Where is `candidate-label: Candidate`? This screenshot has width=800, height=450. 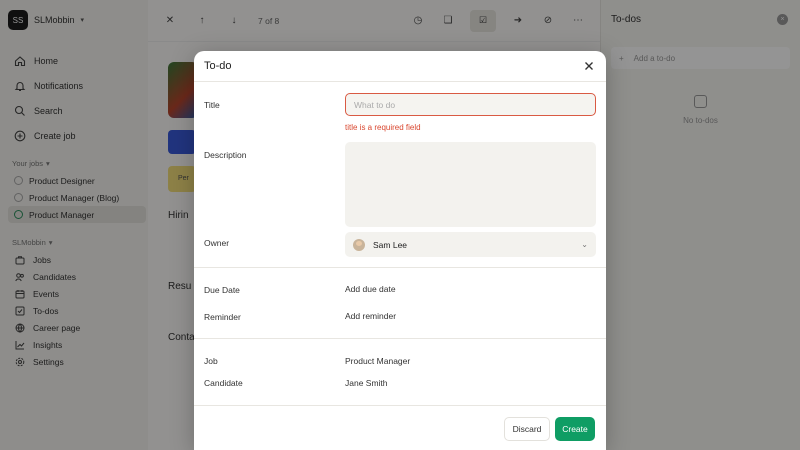 candidate-label: Candidate is located at coordinates (223, 383).